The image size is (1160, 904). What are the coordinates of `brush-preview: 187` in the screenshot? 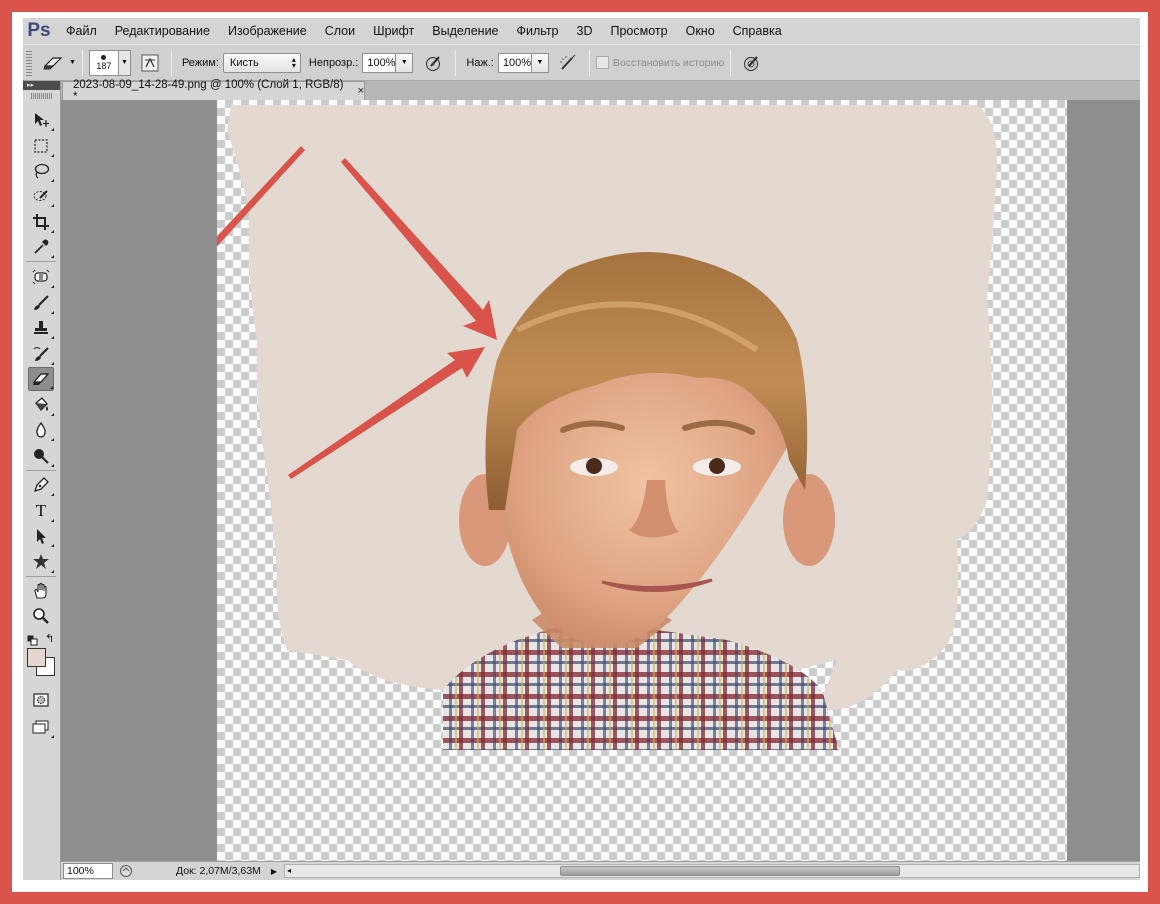 It's located at (103, 62).